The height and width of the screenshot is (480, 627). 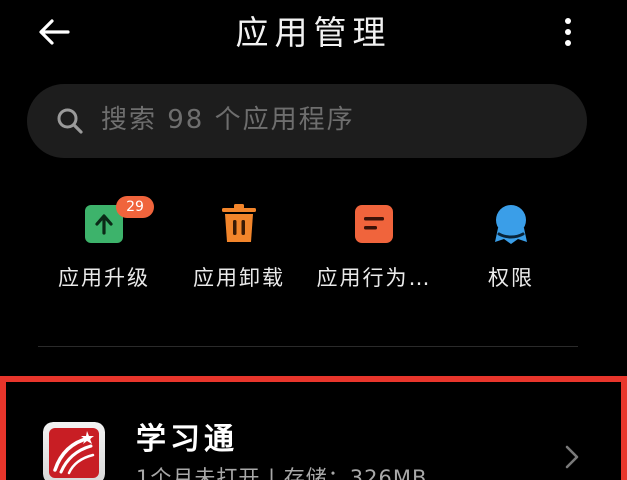 I want to click on quick-action-label: 权限, so click(x=511, y=278).